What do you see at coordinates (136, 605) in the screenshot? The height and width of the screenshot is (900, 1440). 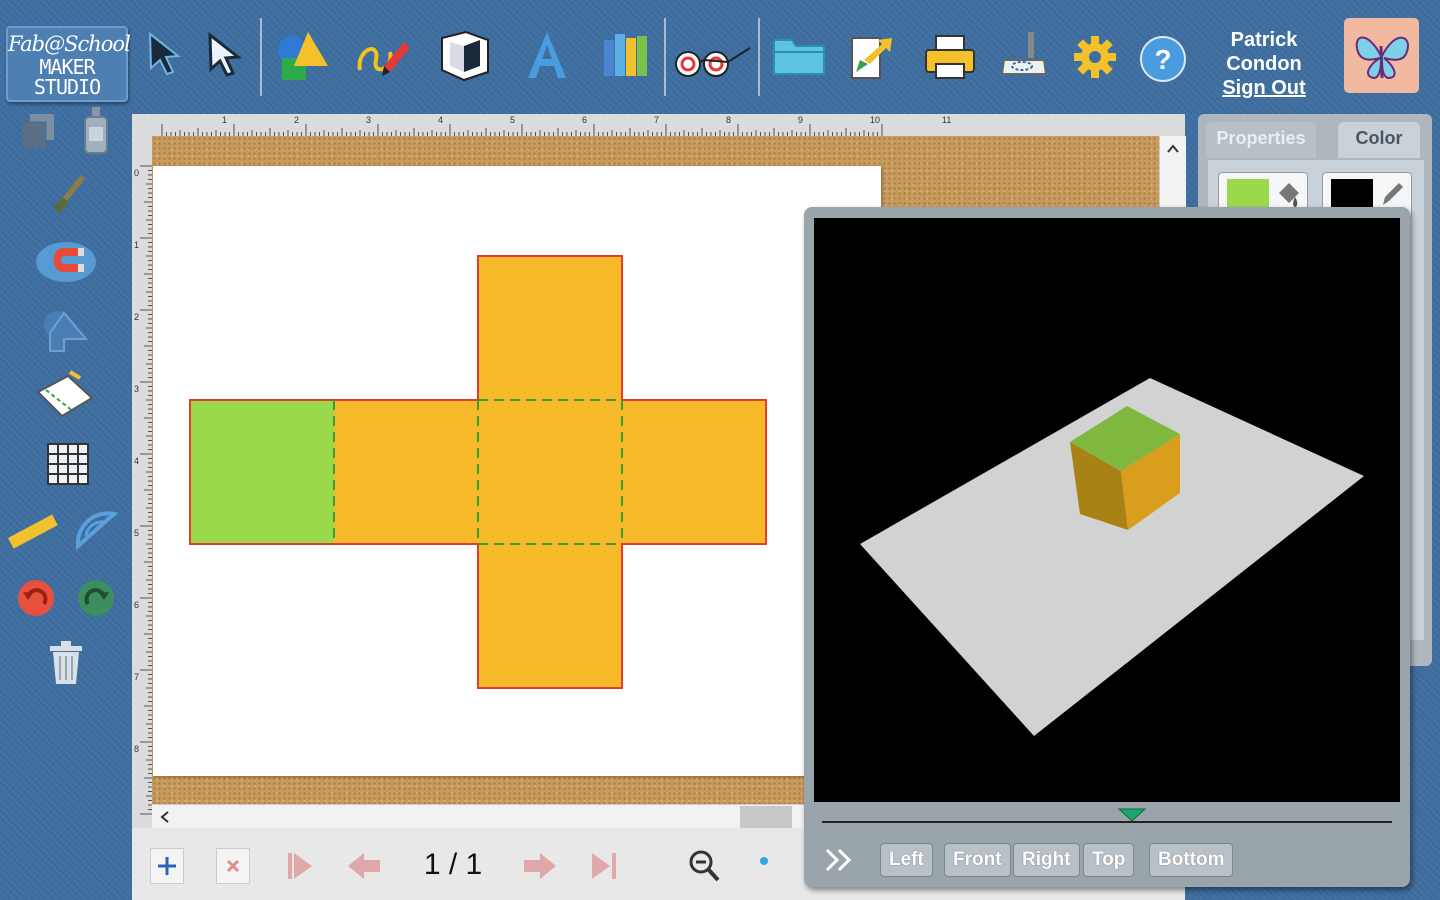 I see `ruler-left-label: 6` at bounding box center [136, 605].